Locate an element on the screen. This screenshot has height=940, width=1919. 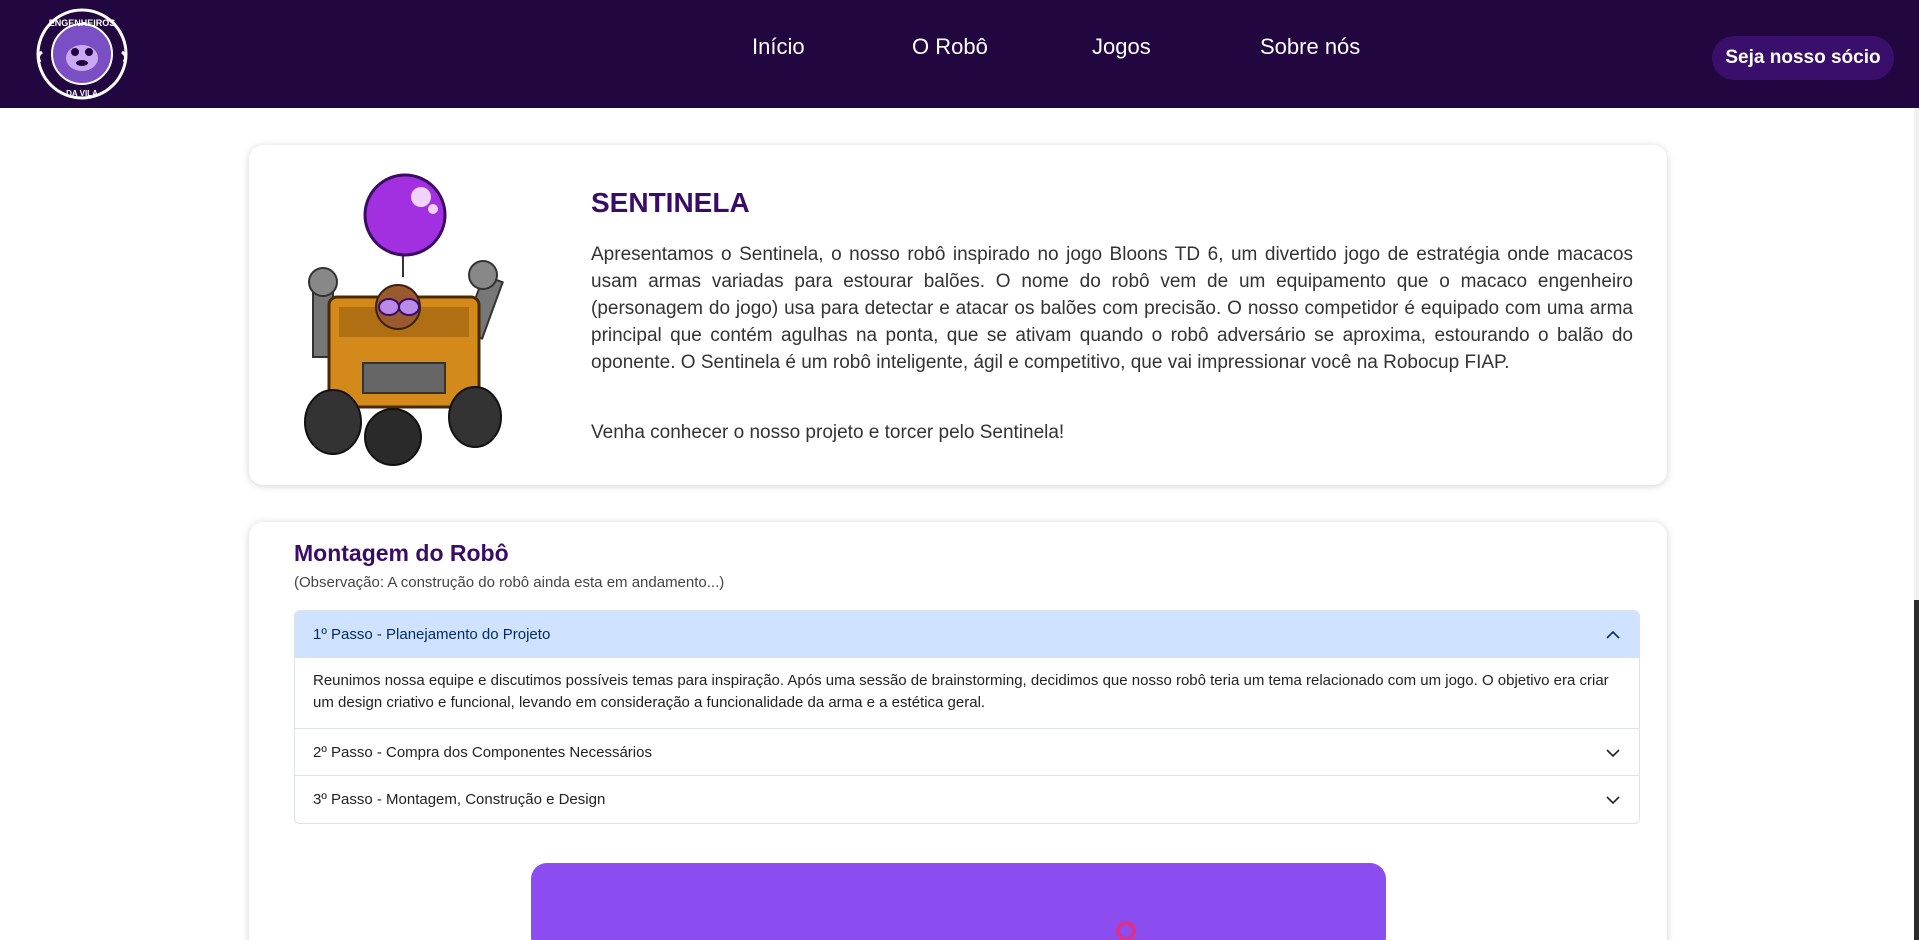
game-banner is located at coordinates (958, 901).